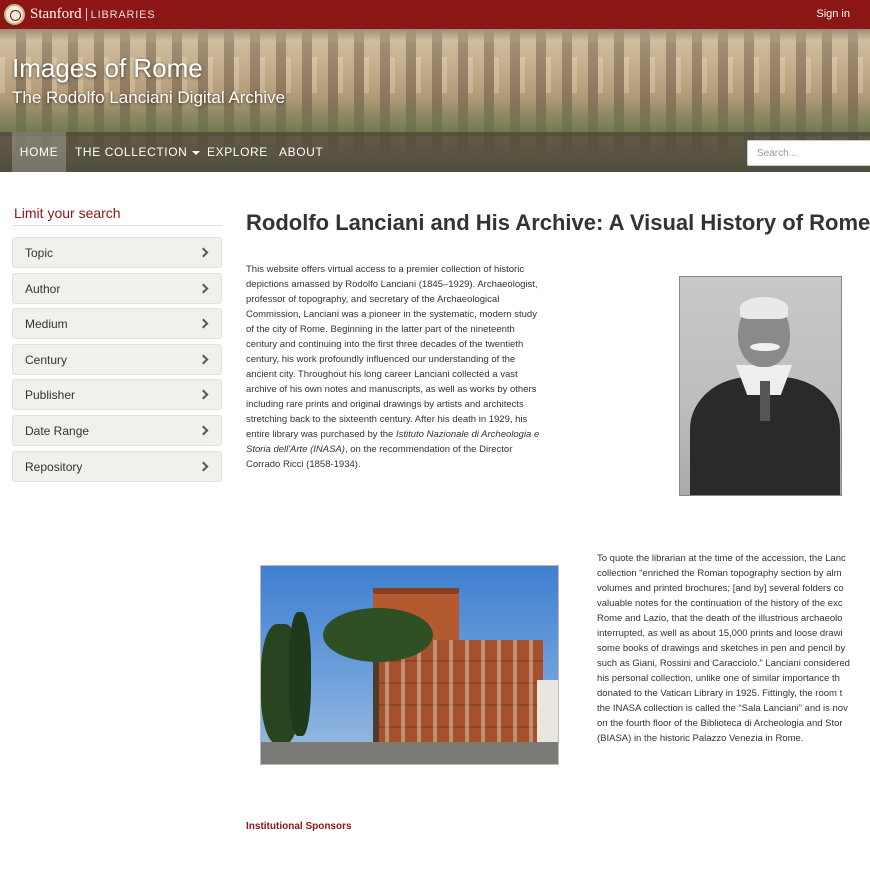  What do you see at coordinates (117, 359) in the screenshot?
I see `facet-century: Century` at bounding box center [117, 359].